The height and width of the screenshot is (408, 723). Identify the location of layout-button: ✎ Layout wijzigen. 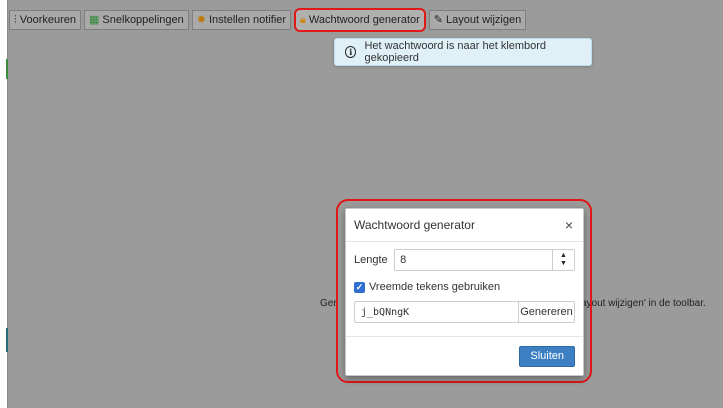
(477, 20).